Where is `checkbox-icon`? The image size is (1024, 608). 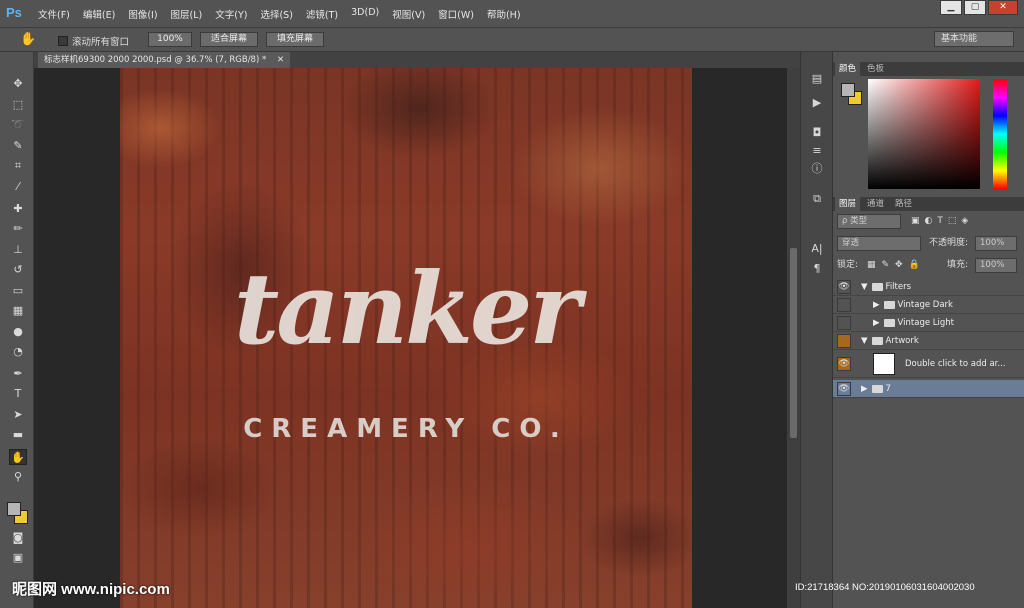 checkbox-icon is located at coordinates (63, 41).